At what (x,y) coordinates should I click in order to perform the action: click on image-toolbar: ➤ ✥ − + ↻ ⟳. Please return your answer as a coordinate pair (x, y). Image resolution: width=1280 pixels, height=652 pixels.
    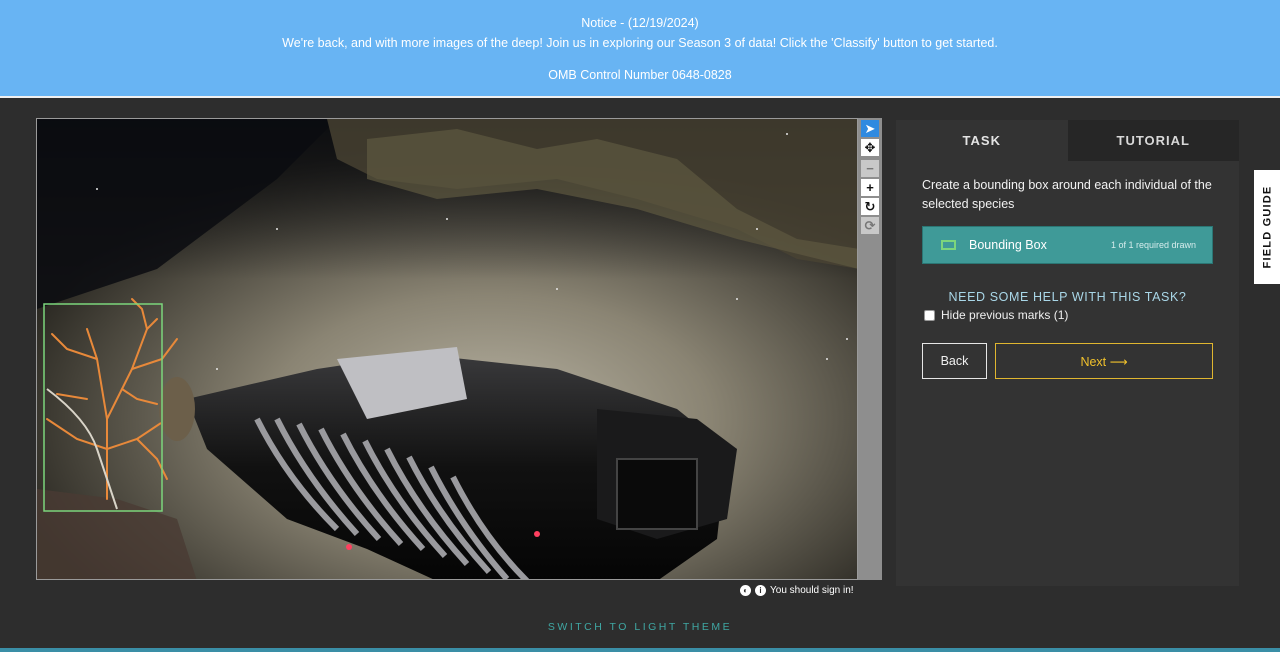
    Looking at the image, I should click on (870, 349).